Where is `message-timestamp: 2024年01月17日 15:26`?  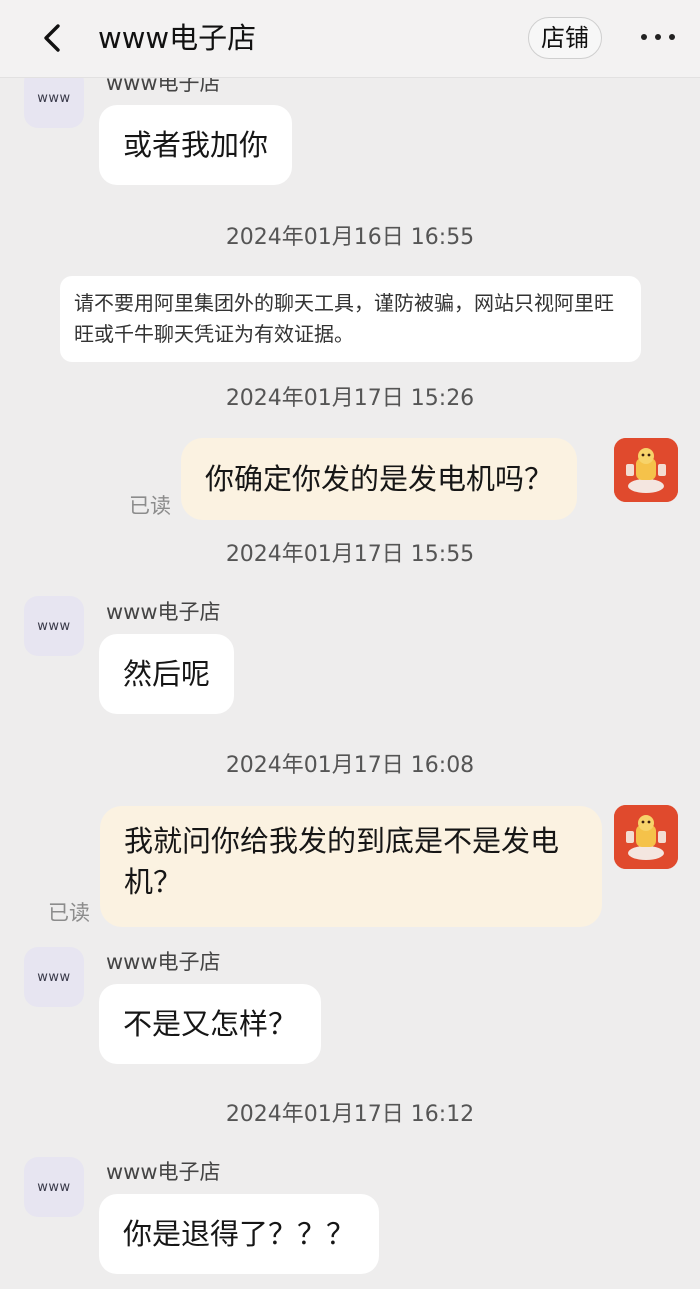 message-timestamp: 2024年01月17日 15:26 is located at coordinates (350, 398).